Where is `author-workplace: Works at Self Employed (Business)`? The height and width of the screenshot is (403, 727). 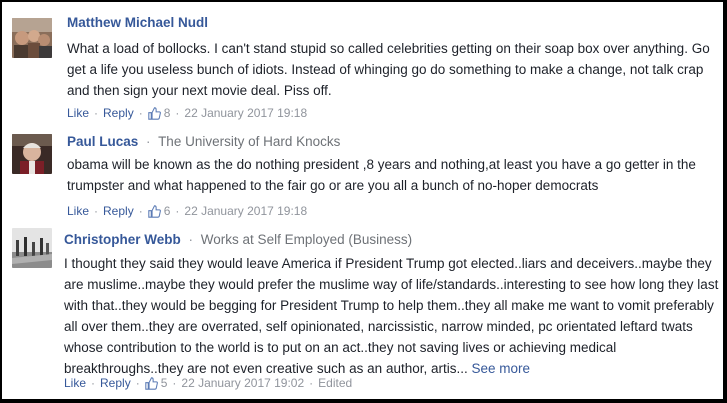
author-workplace: Works at Self Employed (Business) is located at coordinates (306, 239).